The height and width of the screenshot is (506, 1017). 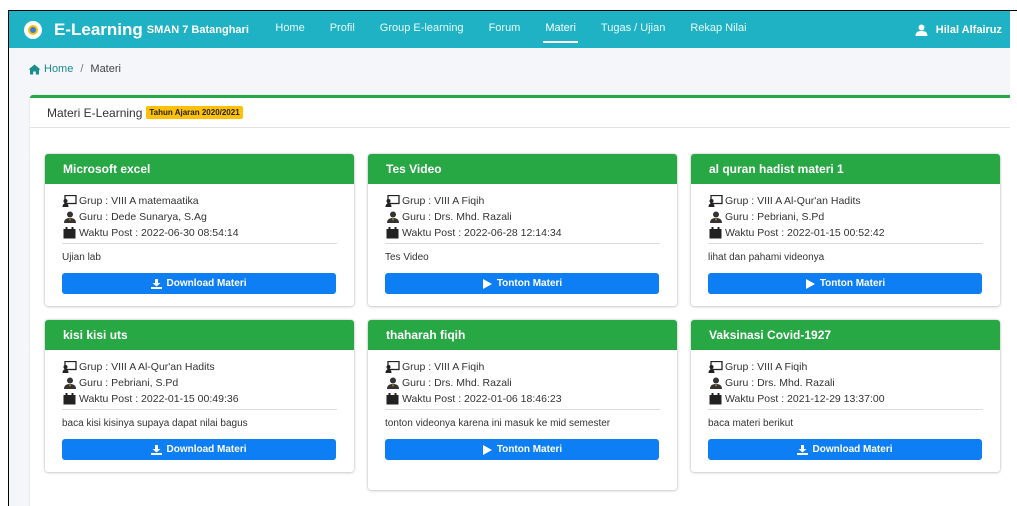 What do you see at coordinates (139, 201) in the screenshot?
I see `materi-grup: Grup : VIII A matemaatika` at bounding box center [139, 201].